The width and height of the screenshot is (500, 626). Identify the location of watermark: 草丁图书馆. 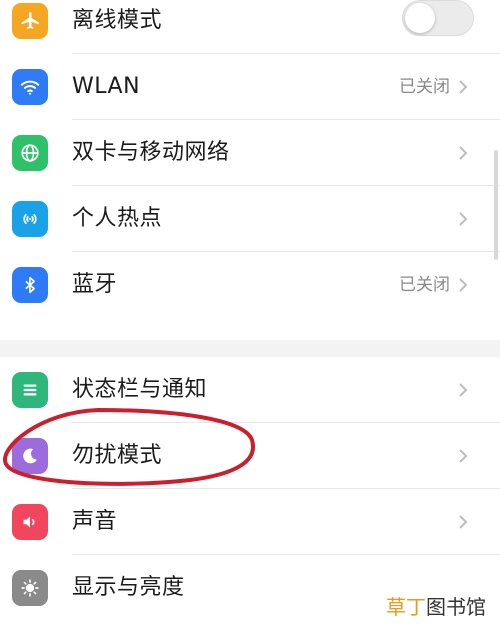
(436, 605).